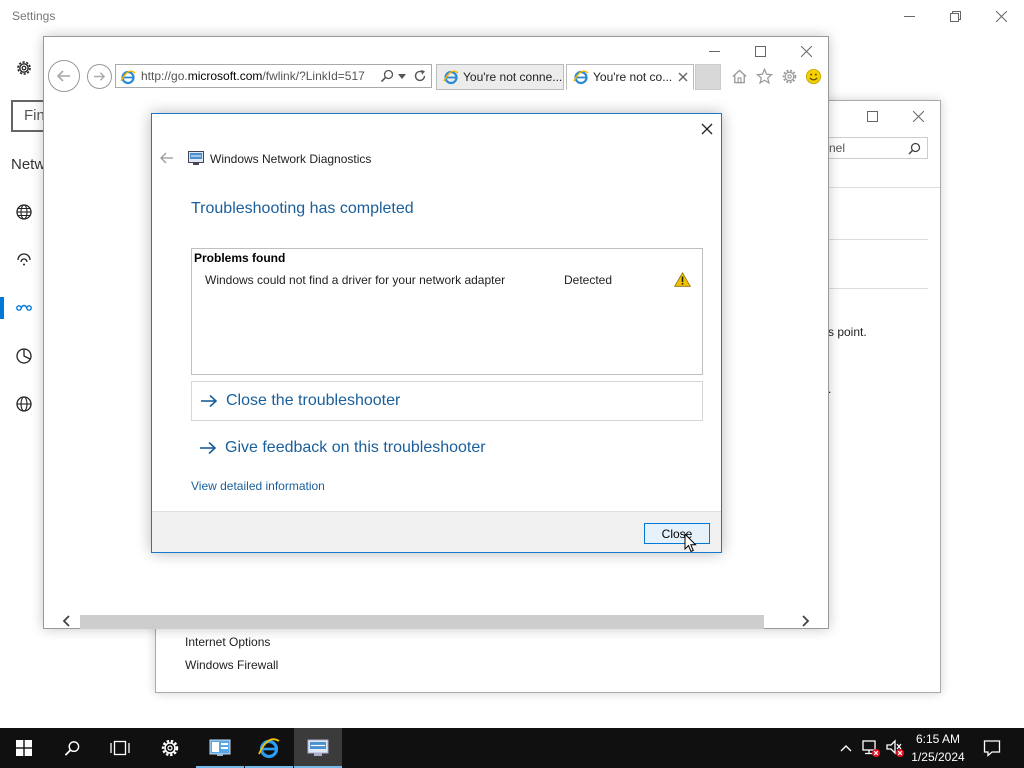  I want to click on give-feedback-label: Give feedback on this troubleshooter, so click(355, 447).